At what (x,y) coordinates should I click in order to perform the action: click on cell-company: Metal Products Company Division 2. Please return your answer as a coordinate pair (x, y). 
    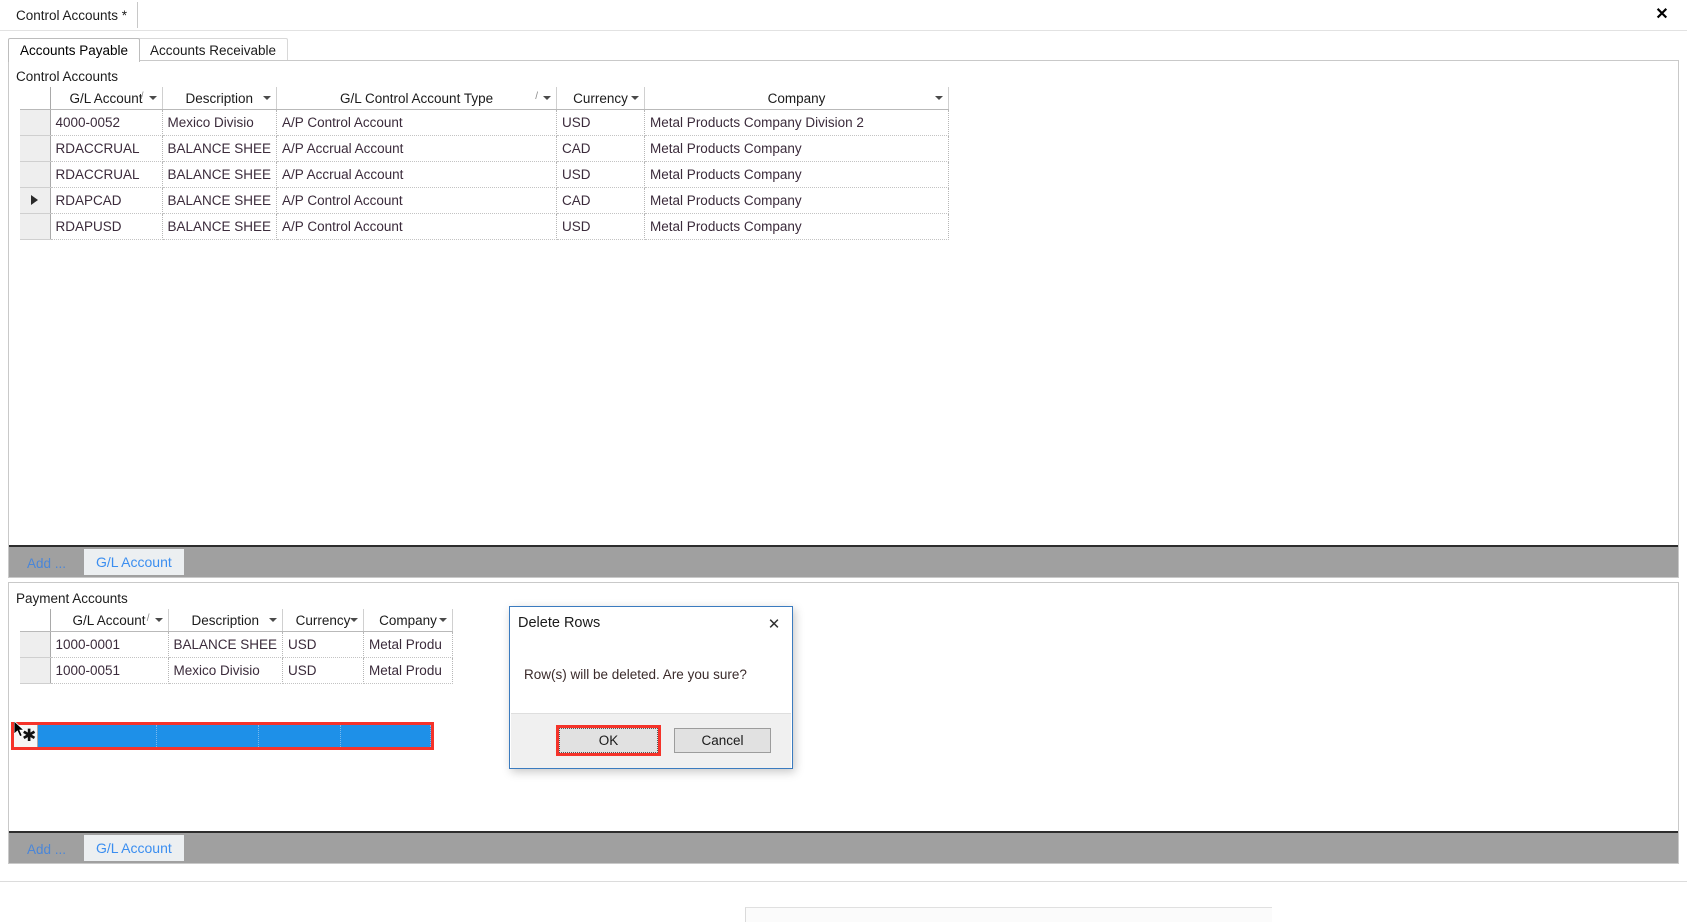
    Looking at the image, I should click on (797, 122).